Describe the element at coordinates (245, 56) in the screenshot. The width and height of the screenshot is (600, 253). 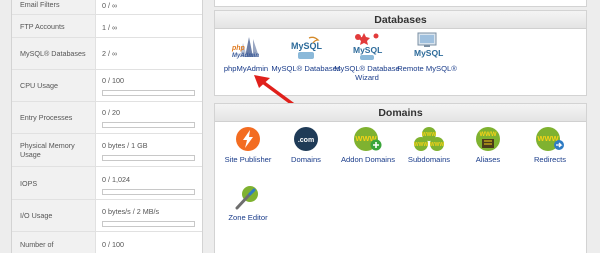
I see `svg-text: MyAdmin` at that location.